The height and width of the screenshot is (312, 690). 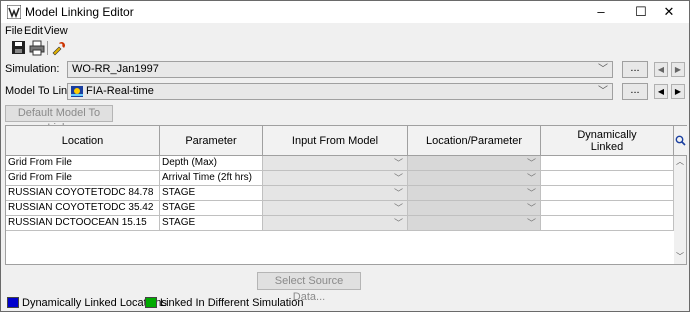 I want to click on menu-file: File, so click(x=14, y=31).